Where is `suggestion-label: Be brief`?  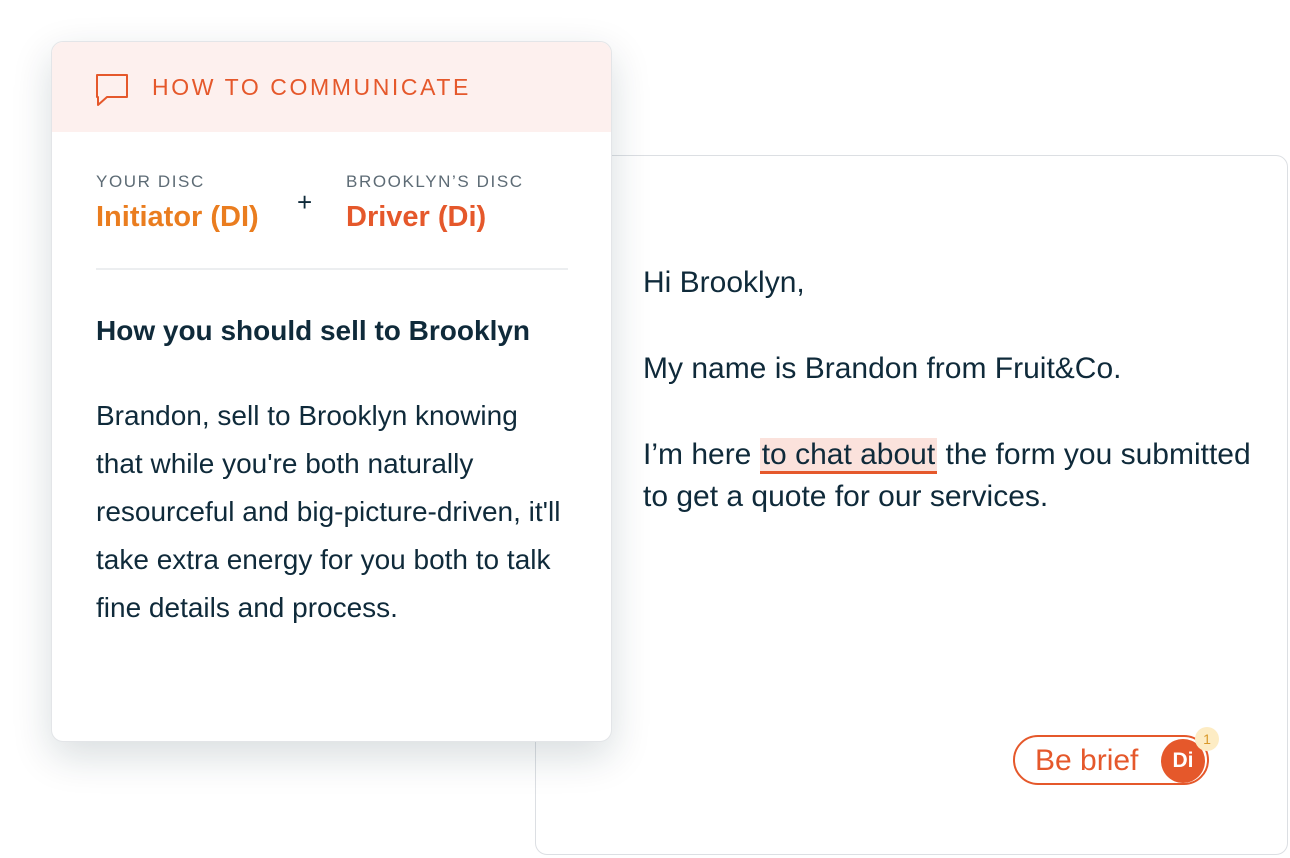 suggestion-label: Be brief is located at coordinates (1087, 760).